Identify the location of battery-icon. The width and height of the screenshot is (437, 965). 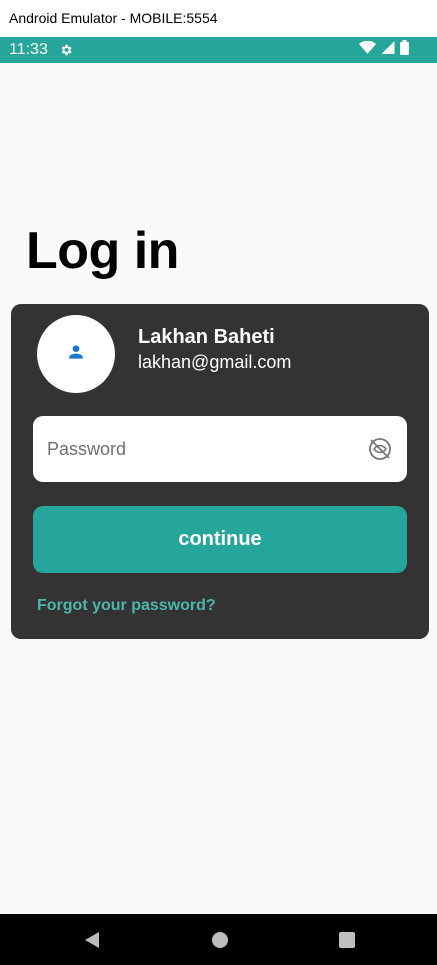
(404, 50).